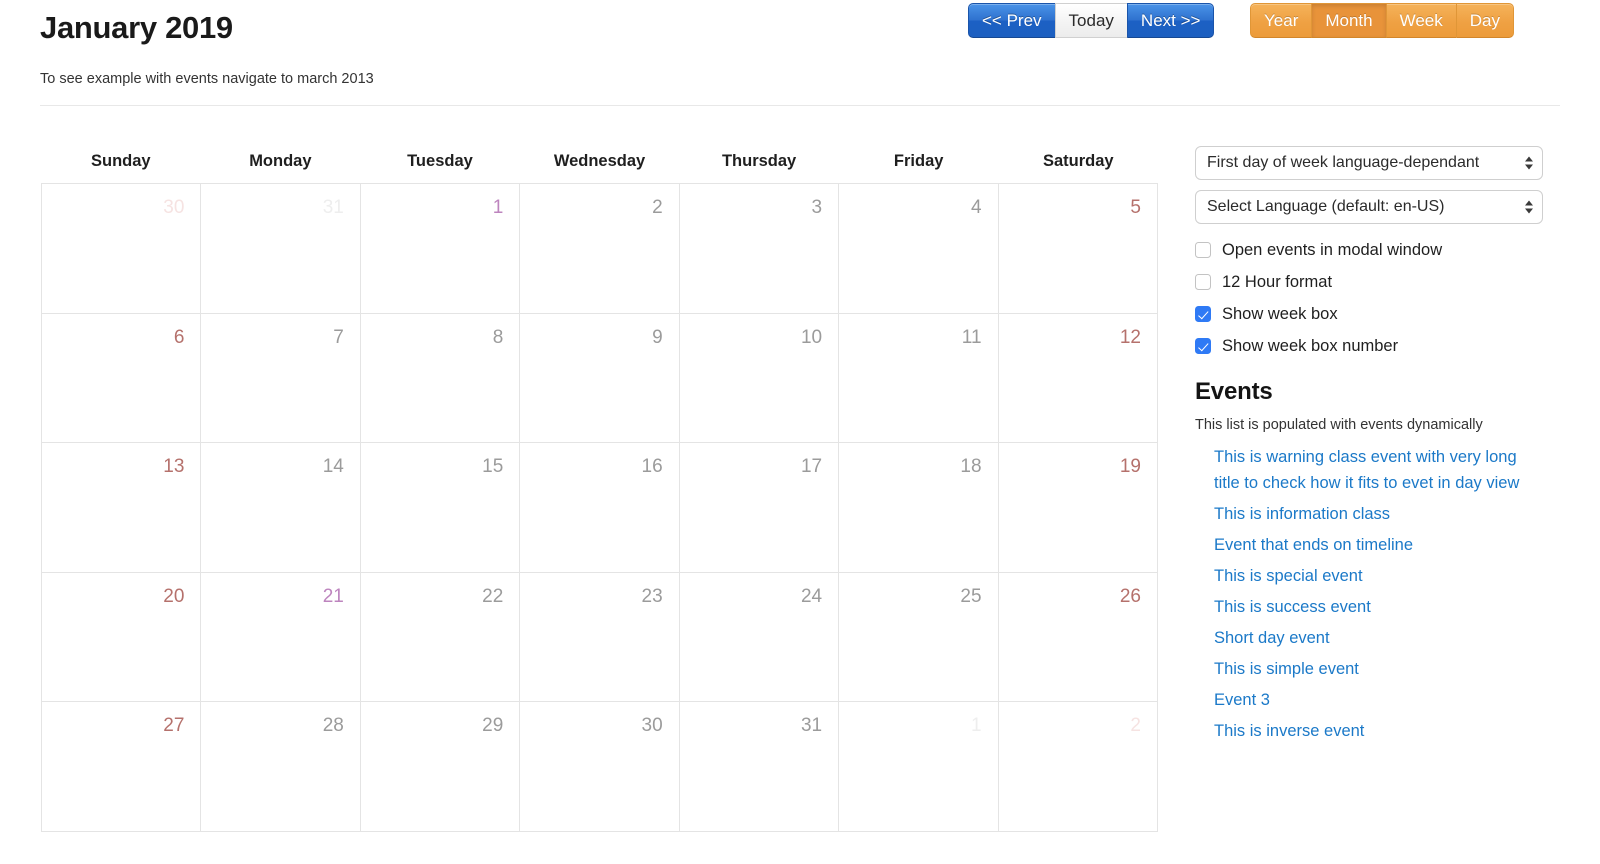 The image size is (1600, 864). I want to click on day-cell: 13, so click(122, 508).